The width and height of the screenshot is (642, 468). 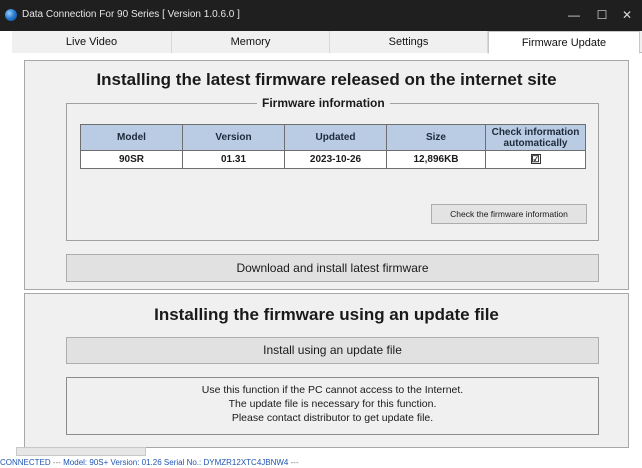 What do you see at coordinates (332, 350) in the screenshot?
I see `install-update-file-button: Install using an update file` at bounding box center [332, 350].